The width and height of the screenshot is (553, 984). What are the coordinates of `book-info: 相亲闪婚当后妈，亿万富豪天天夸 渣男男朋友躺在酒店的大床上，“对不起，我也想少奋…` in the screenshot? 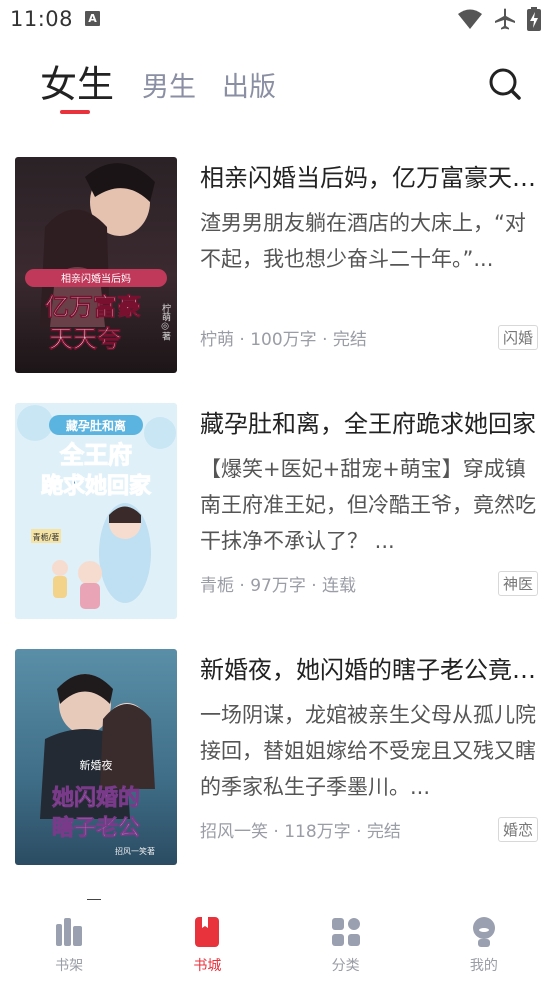 It's located at (370, 253).